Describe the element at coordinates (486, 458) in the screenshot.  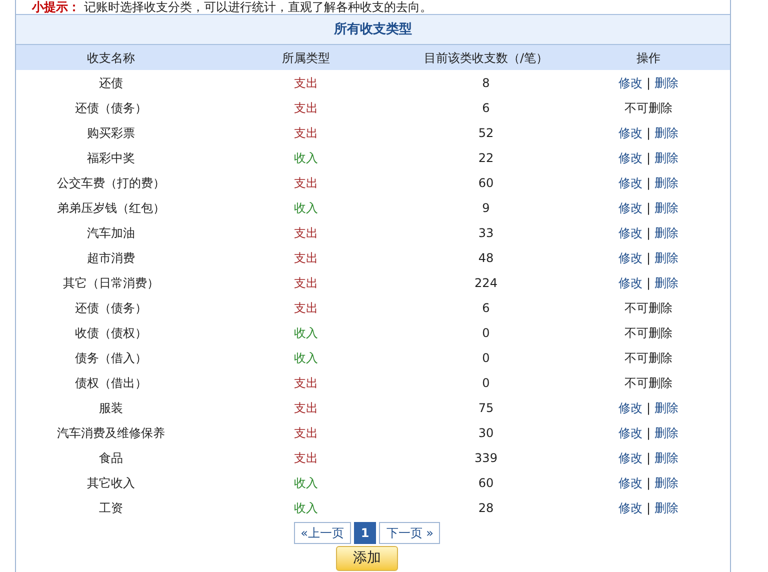
I see `table-cell-text: 339` at that location.